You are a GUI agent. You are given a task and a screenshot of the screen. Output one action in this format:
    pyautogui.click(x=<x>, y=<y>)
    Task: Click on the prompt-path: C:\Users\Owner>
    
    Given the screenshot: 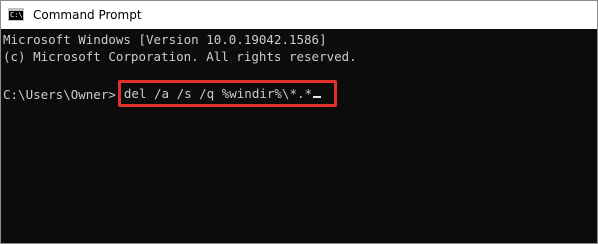 What is the action you would take?
    pyautogui.click(x=59, y=94)
    